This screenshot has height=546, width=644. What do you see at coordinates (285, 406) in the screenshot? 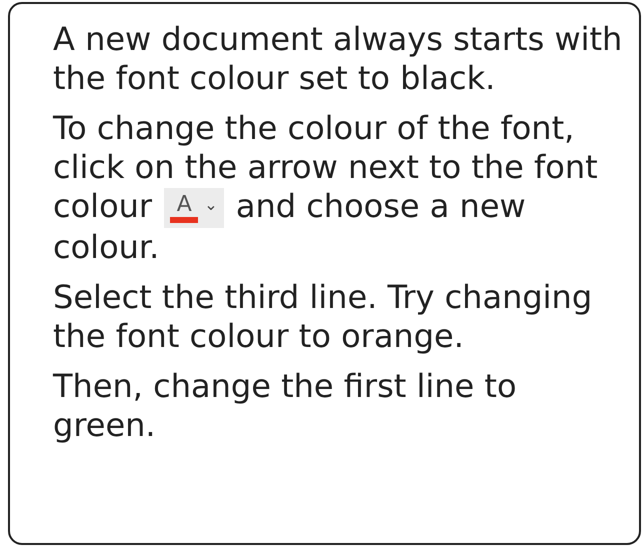
I see `instruction-text: Then, change the first line to green.` at bounding box center [285, 406].